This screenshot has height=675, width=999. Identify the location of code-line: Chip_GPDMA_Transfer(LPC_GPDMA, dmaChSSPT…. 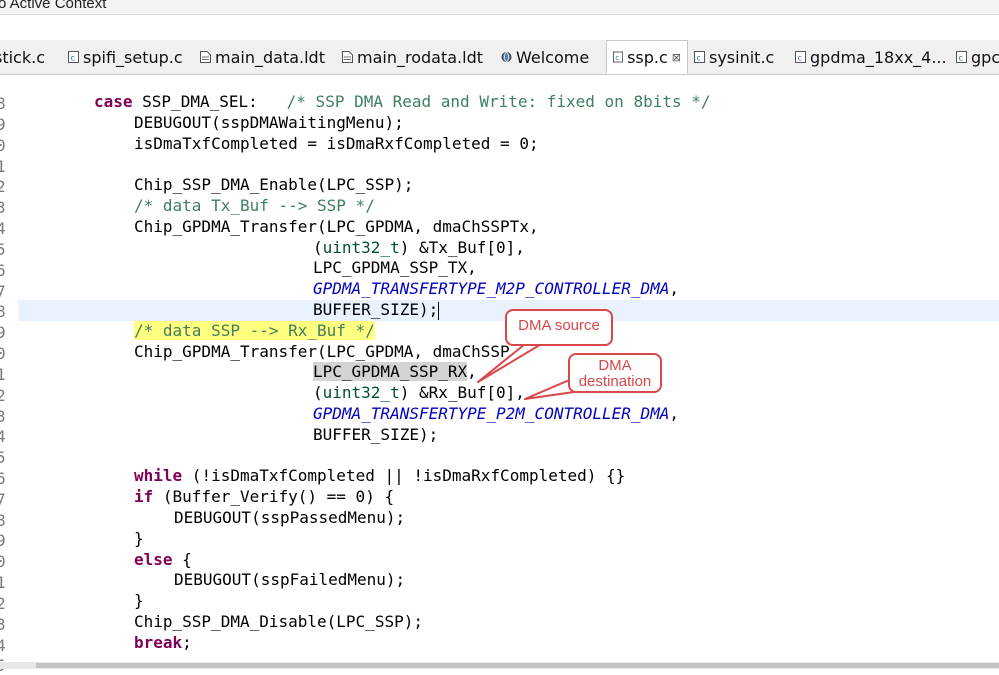
(499, 227).